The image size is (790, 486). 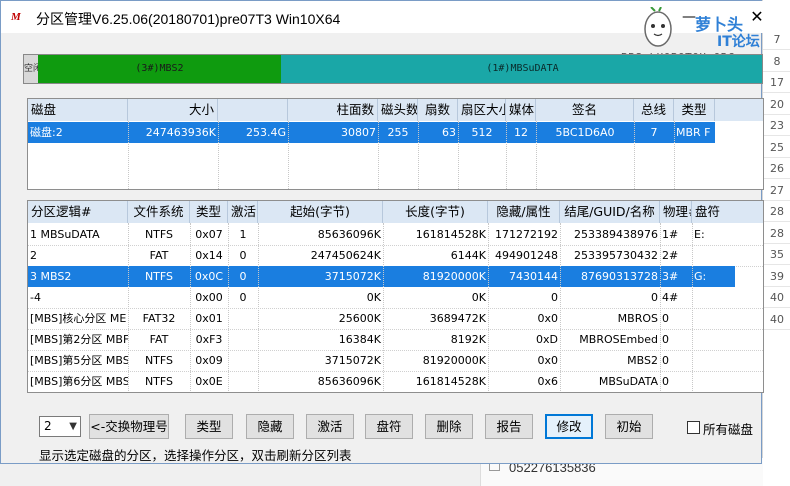 I want to click on disk-column-header: 扇区大小, so click(x=482, y=110).